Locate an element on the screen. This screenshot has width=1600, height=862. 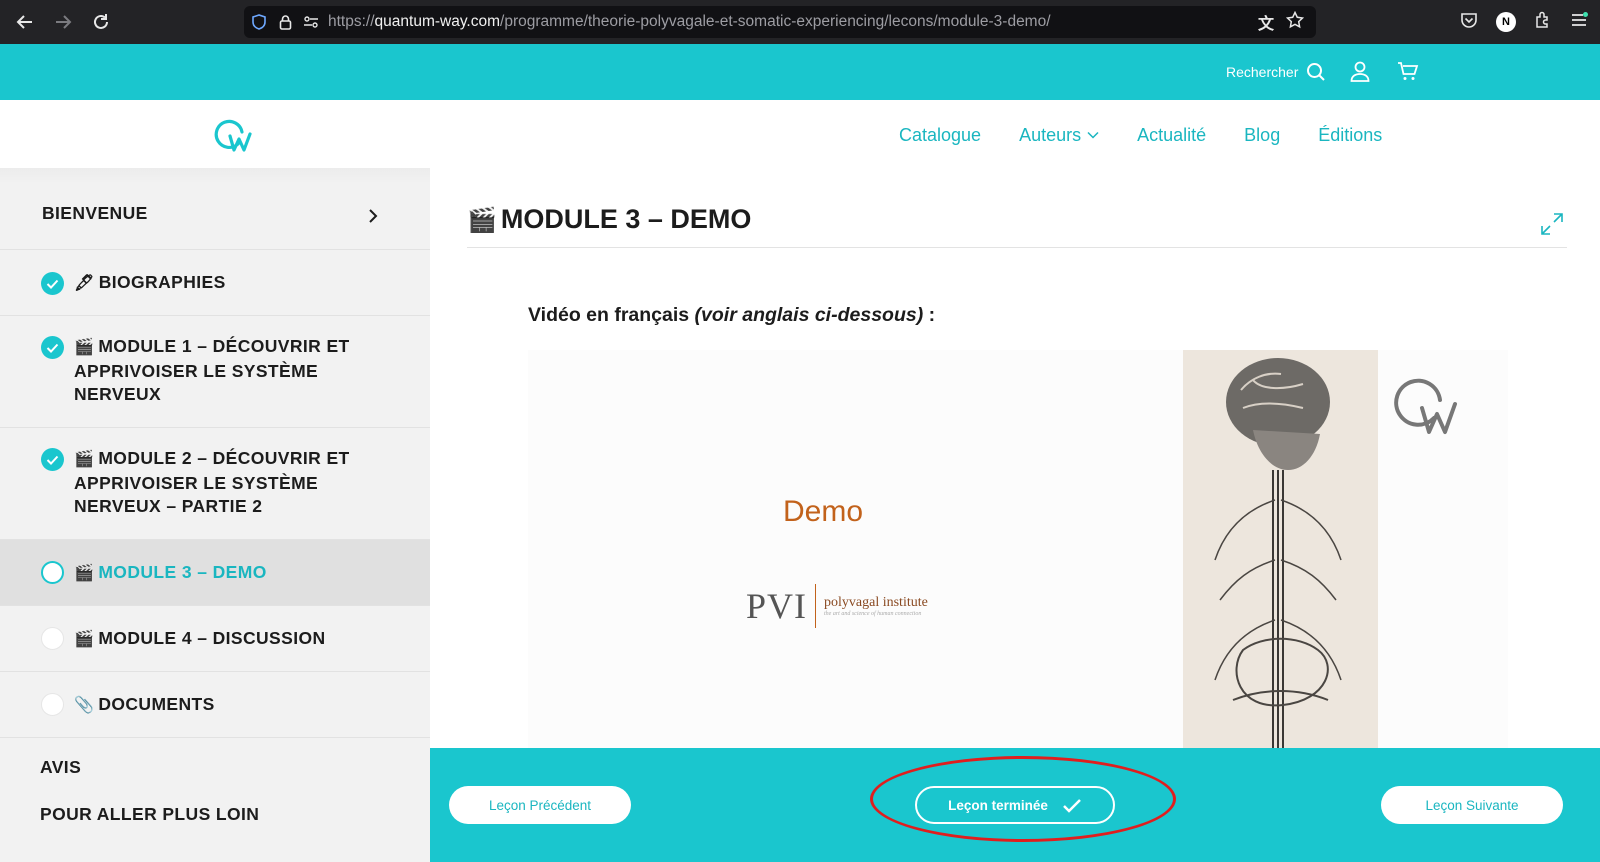
pvi-name: polyvagal institute is located at coordinates (876, 602).